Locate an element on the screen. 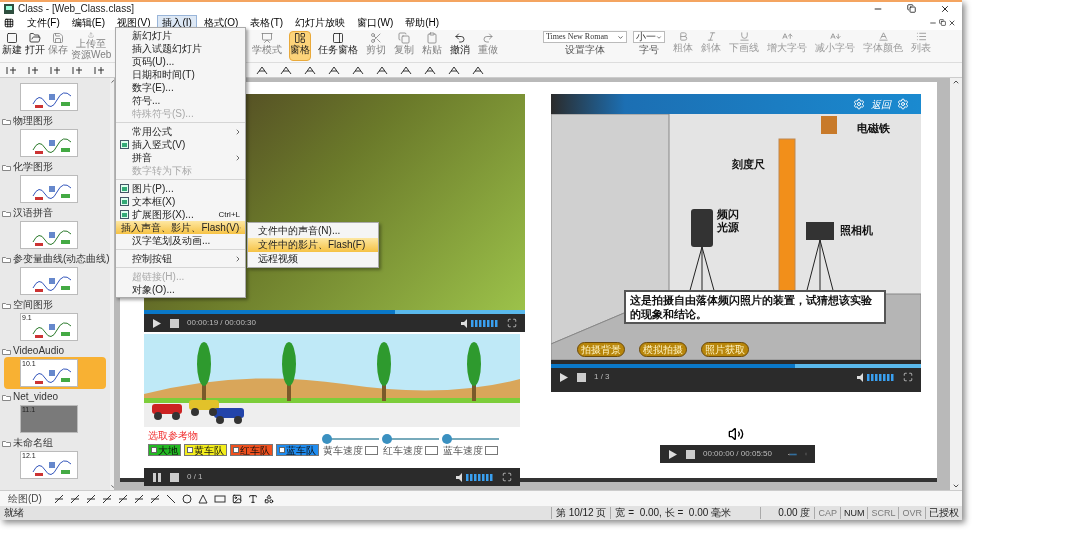 This screenshot has height=545, width=1067. slide-group-label: VideoAudio is located at coordinates (38, 351).